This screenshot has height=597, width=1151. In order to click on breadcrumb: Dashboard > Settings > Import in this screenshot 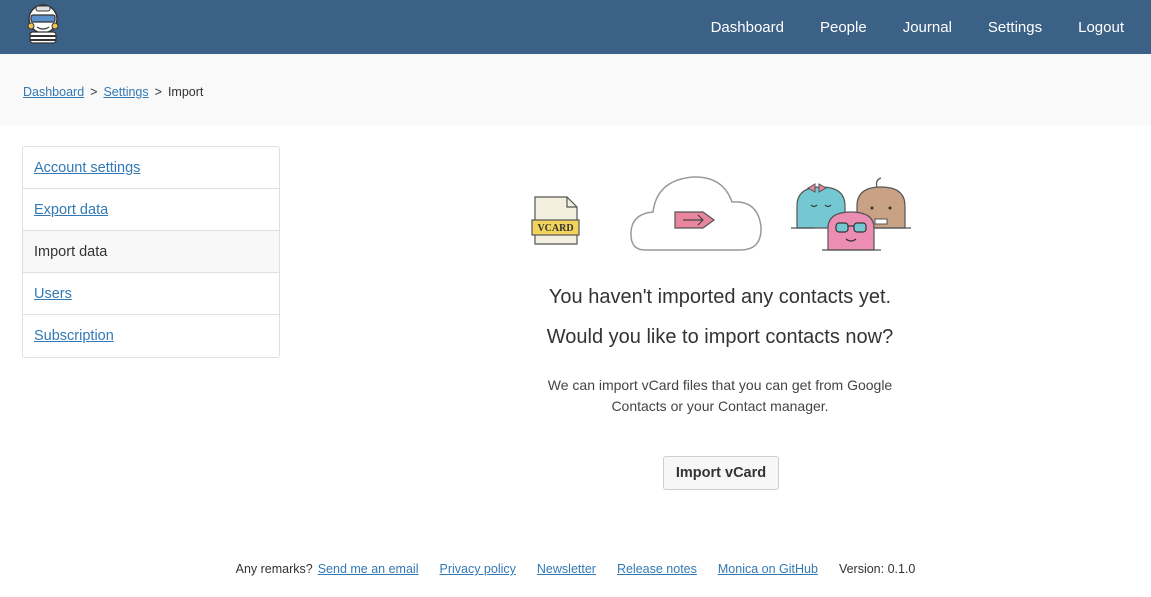, I will do `click(113, 92)`.